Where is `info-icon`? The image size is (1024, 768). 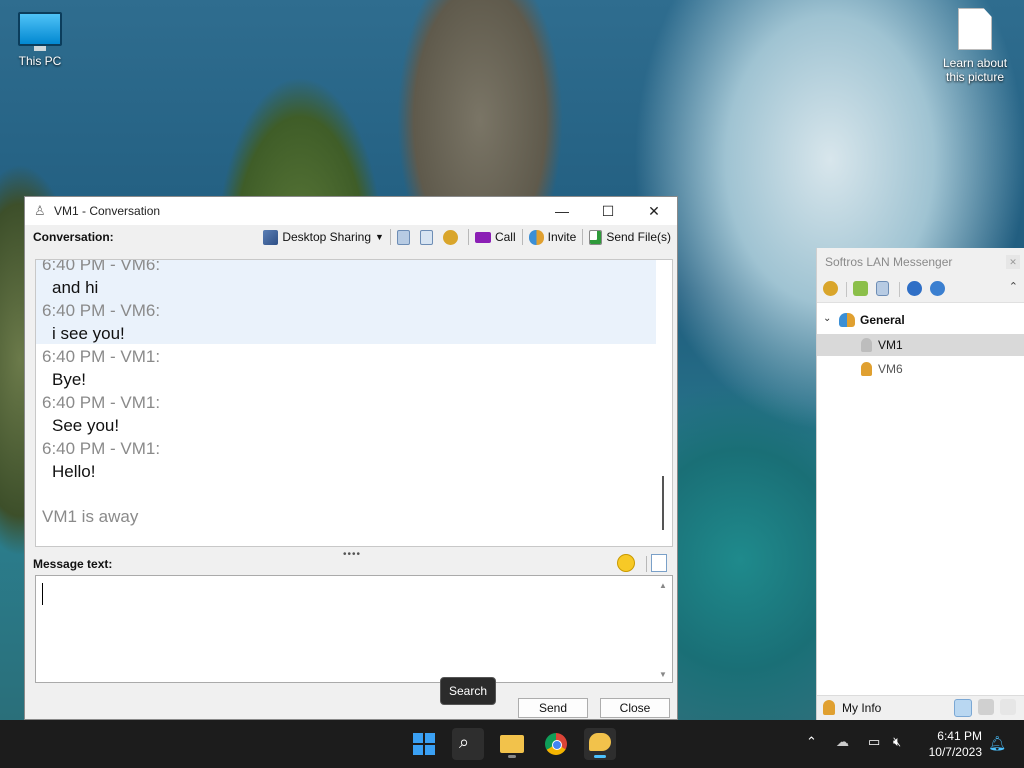 info-icon is located at coordinates (937, 288).